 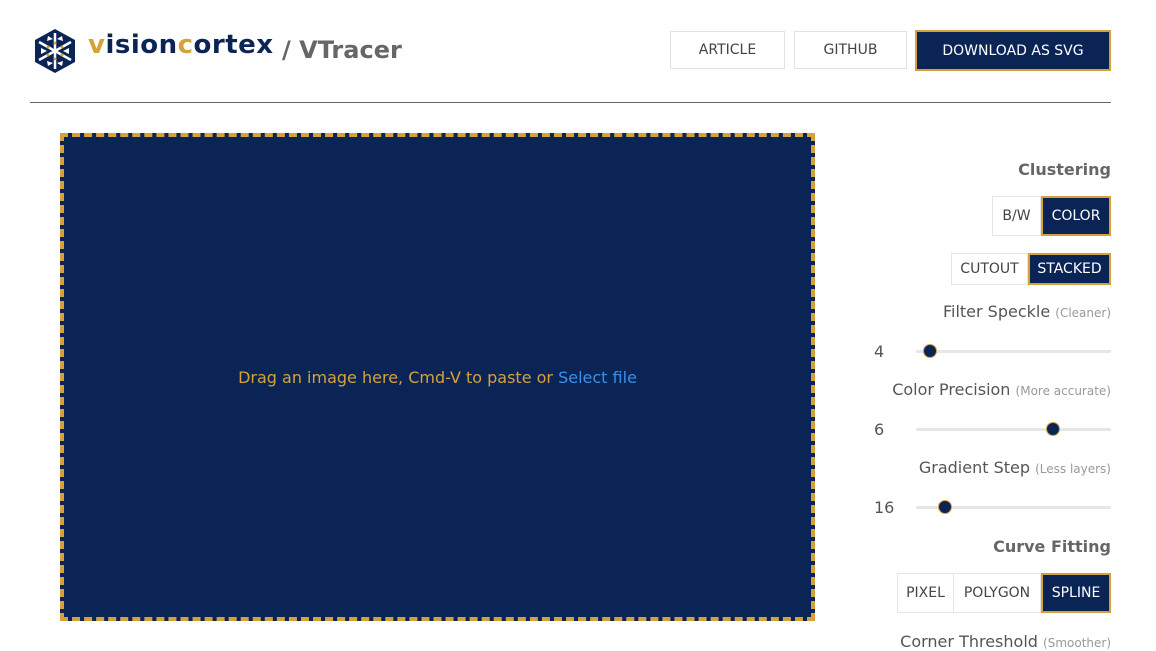 I want to click on gradient-step-hint: (Less layers), so click(x=1073, y=469).